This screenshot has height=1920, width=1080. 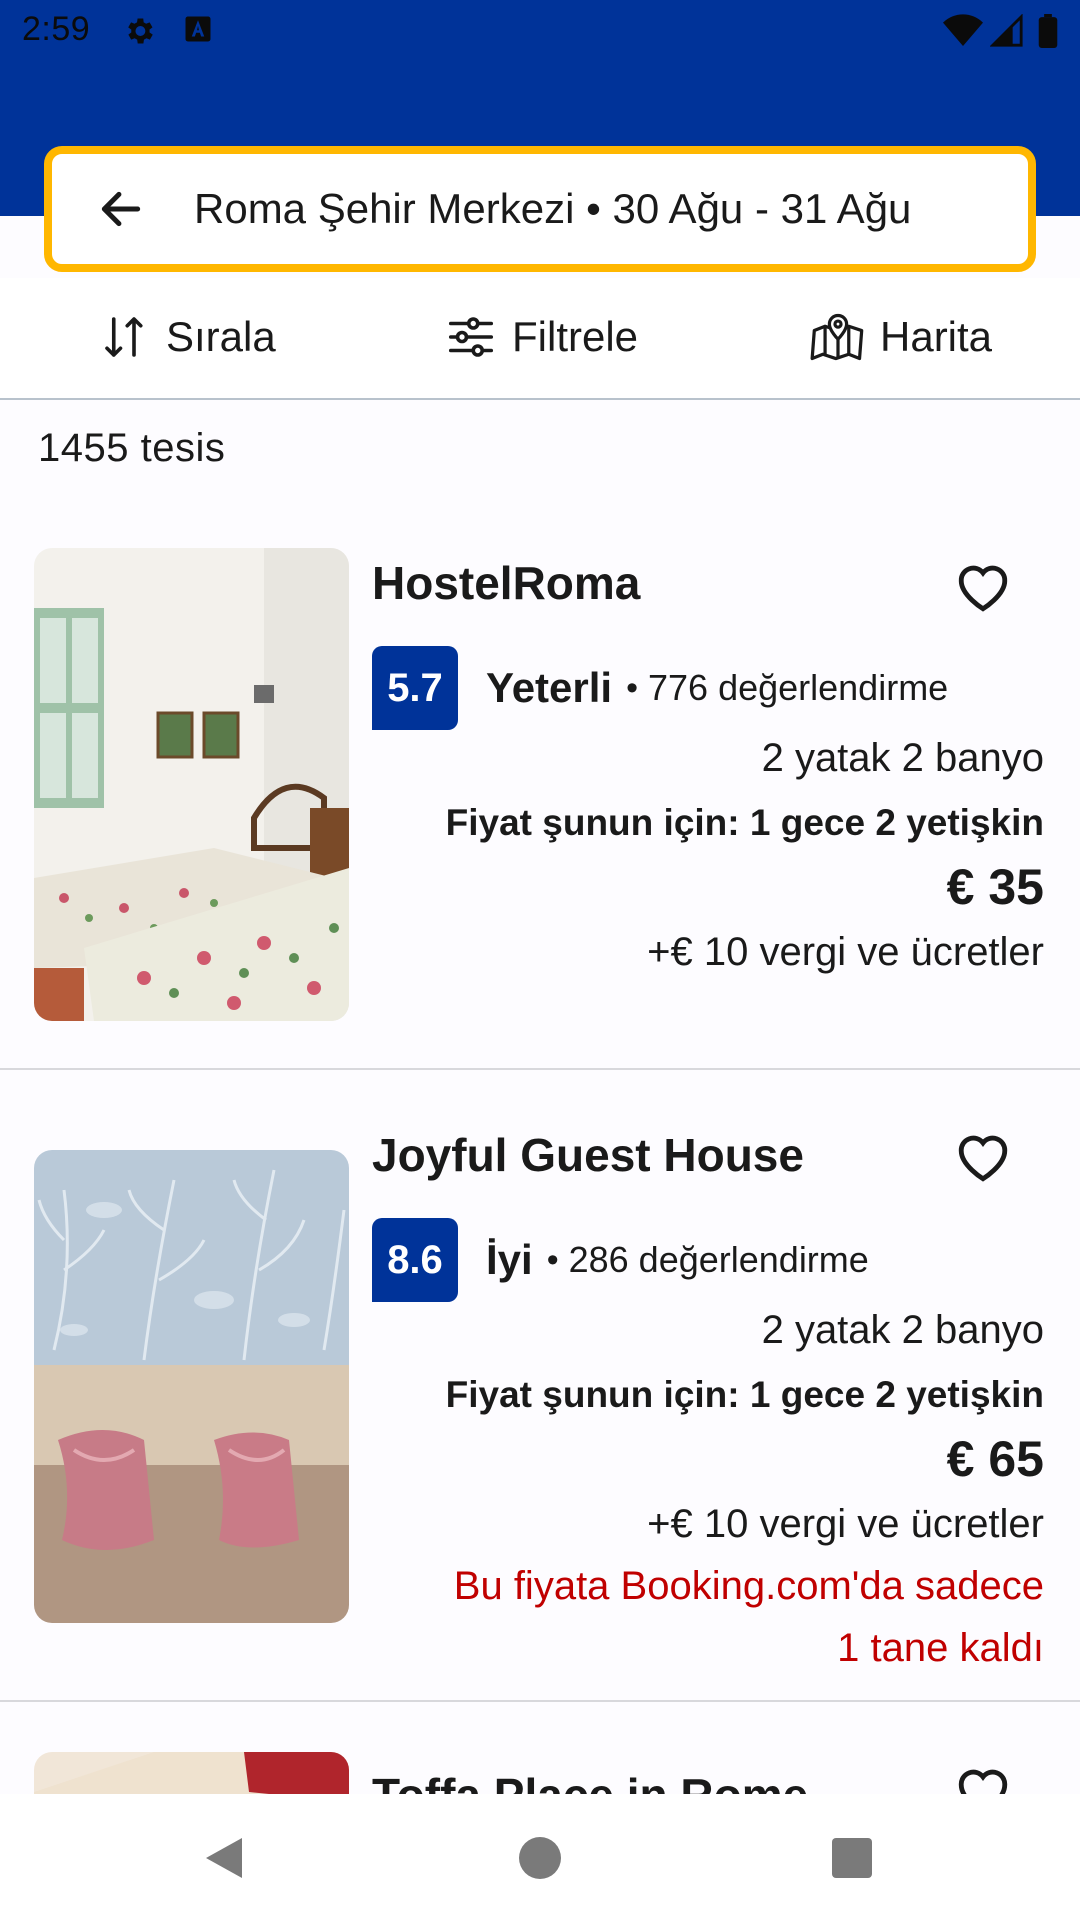 What do you see at coordinates (748, 1586) in the screenshot?
I see `scarcity-message-line-1: Bu fiyata Booking.com'da sadece` at bounding box center [748, 1586].